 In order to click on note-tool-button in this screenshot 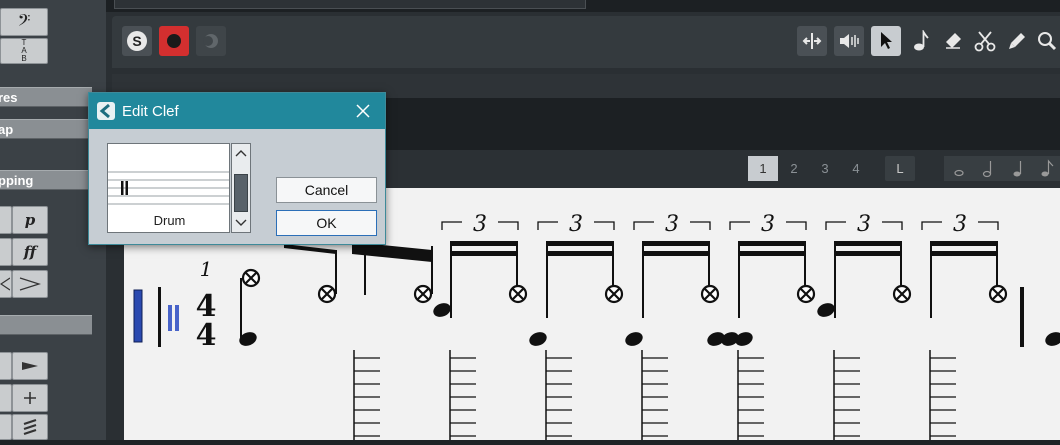, I will do `click(921, 41)`.